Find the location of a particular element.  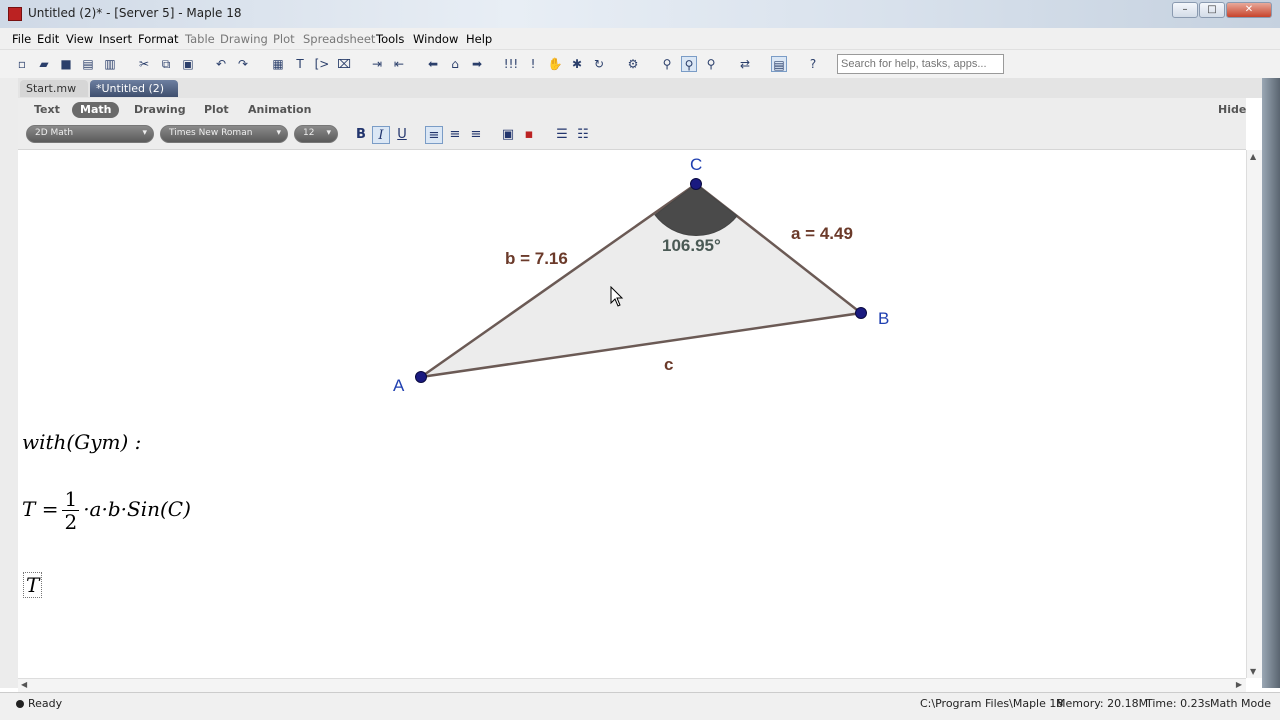

zoom-150-icon: ⚲ is located at coordinates (689, 64).